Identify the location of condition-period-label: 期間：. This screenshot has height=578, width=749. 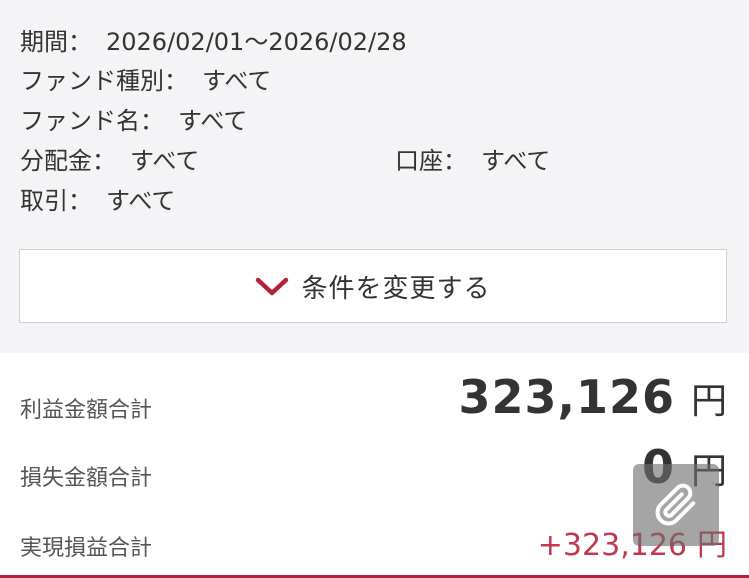
(56, 42).